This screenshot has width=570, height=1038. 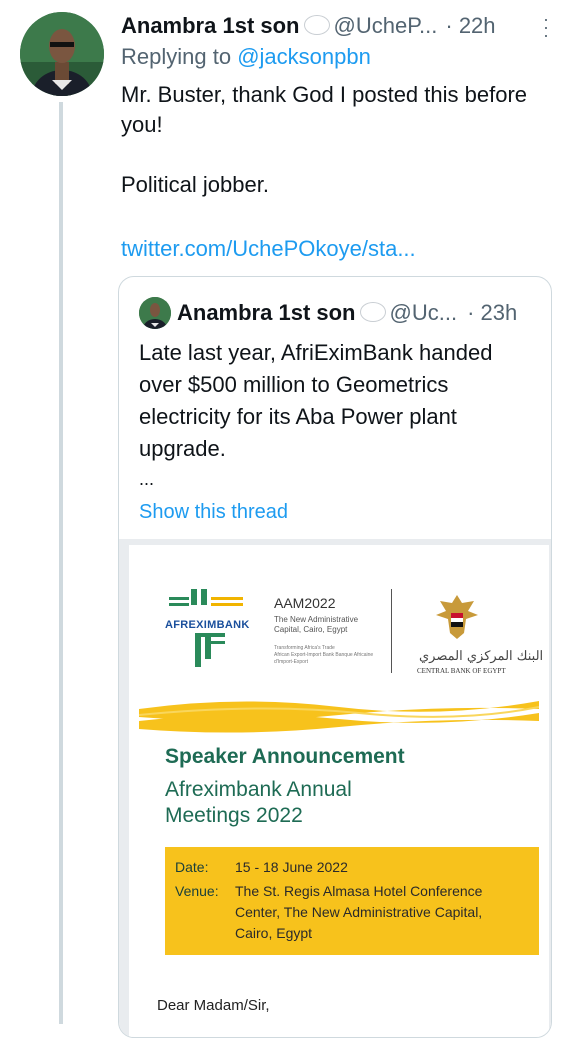 I want to click on venue-label: Venue:, so click(x=197, y=891).